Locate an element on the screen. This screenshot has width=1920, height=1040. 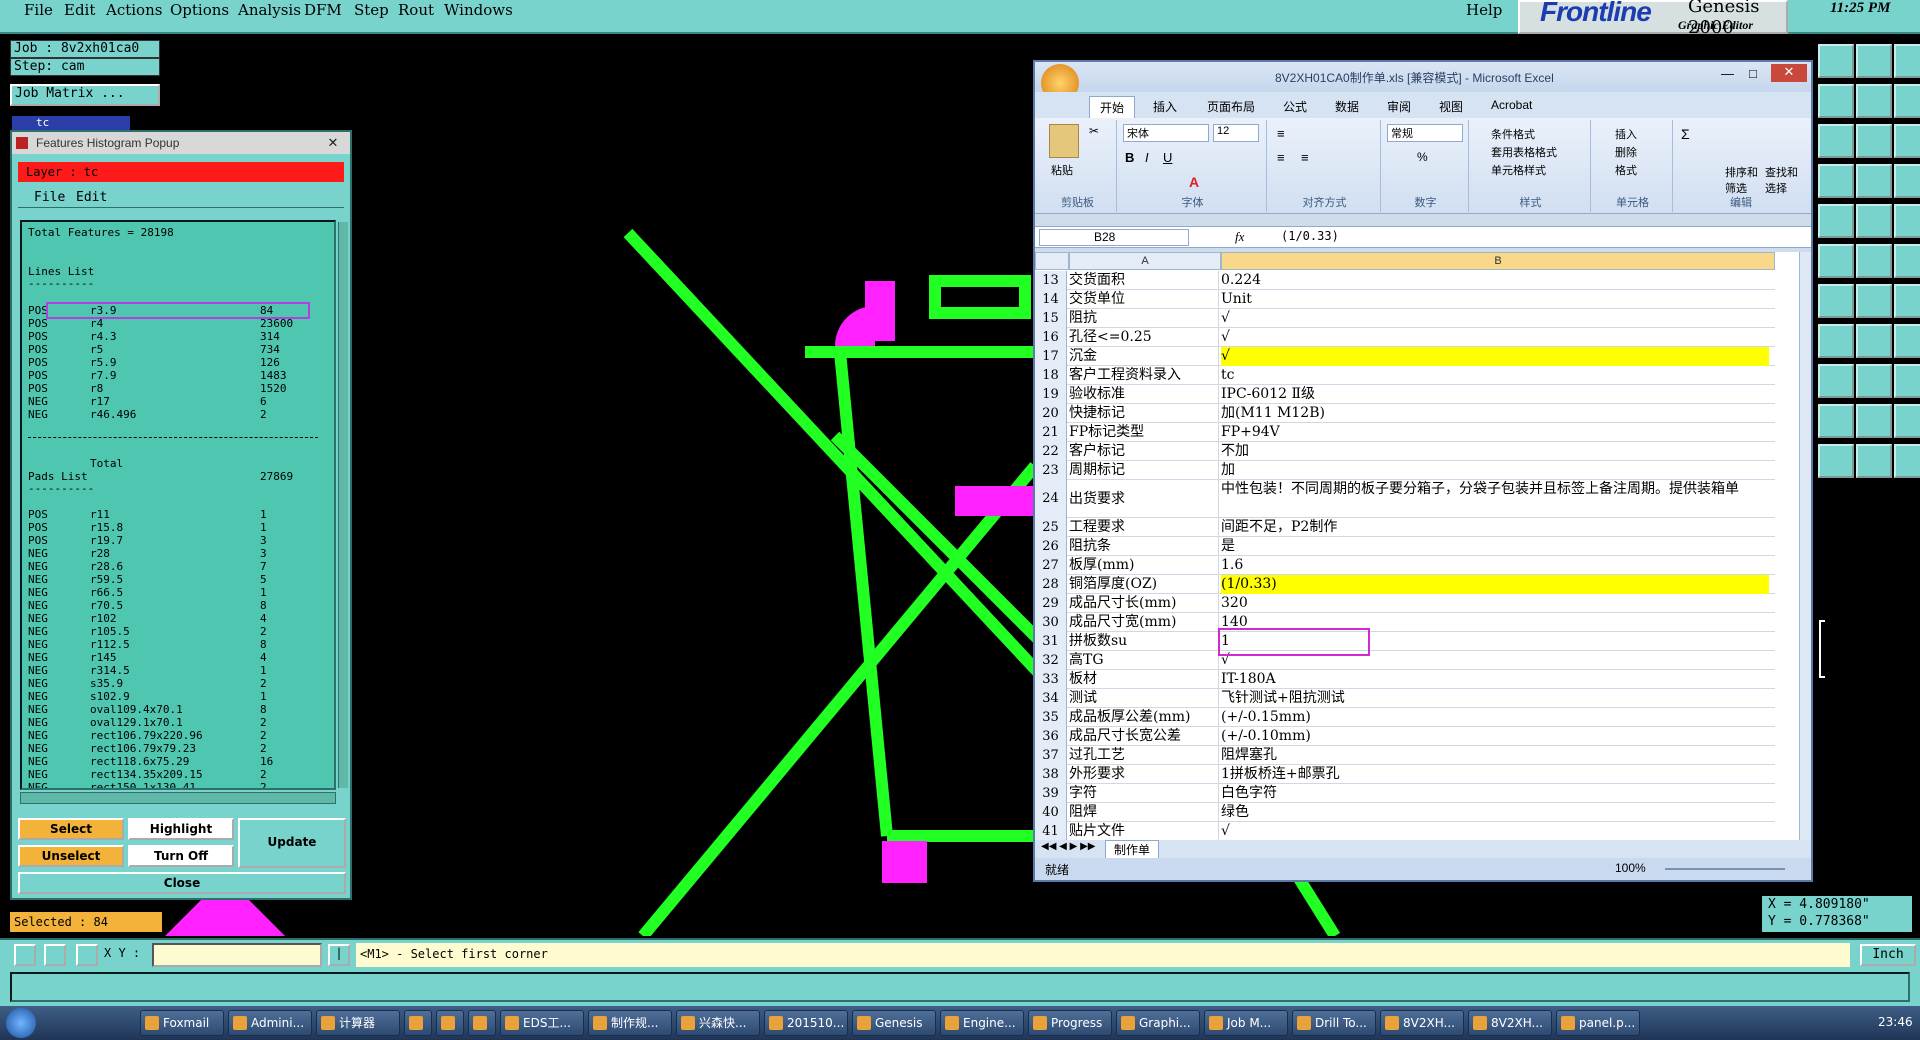
row-number: 27 is located at coordinates (1051, 565).